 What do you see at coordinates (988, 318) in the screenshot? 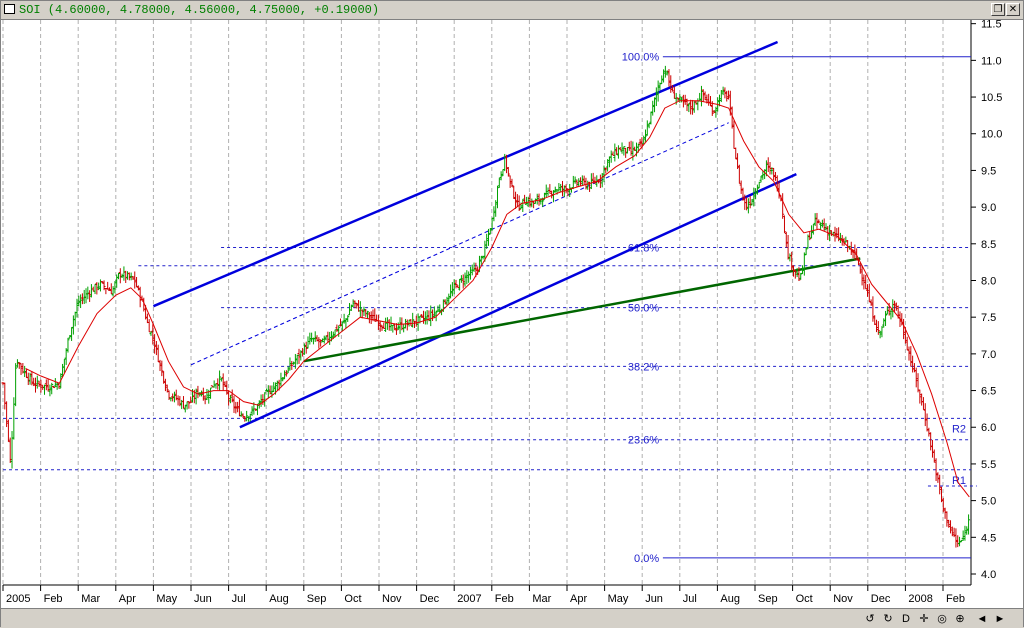
I see `y-tick-label: 7.5` at bounding box center [988, 318].